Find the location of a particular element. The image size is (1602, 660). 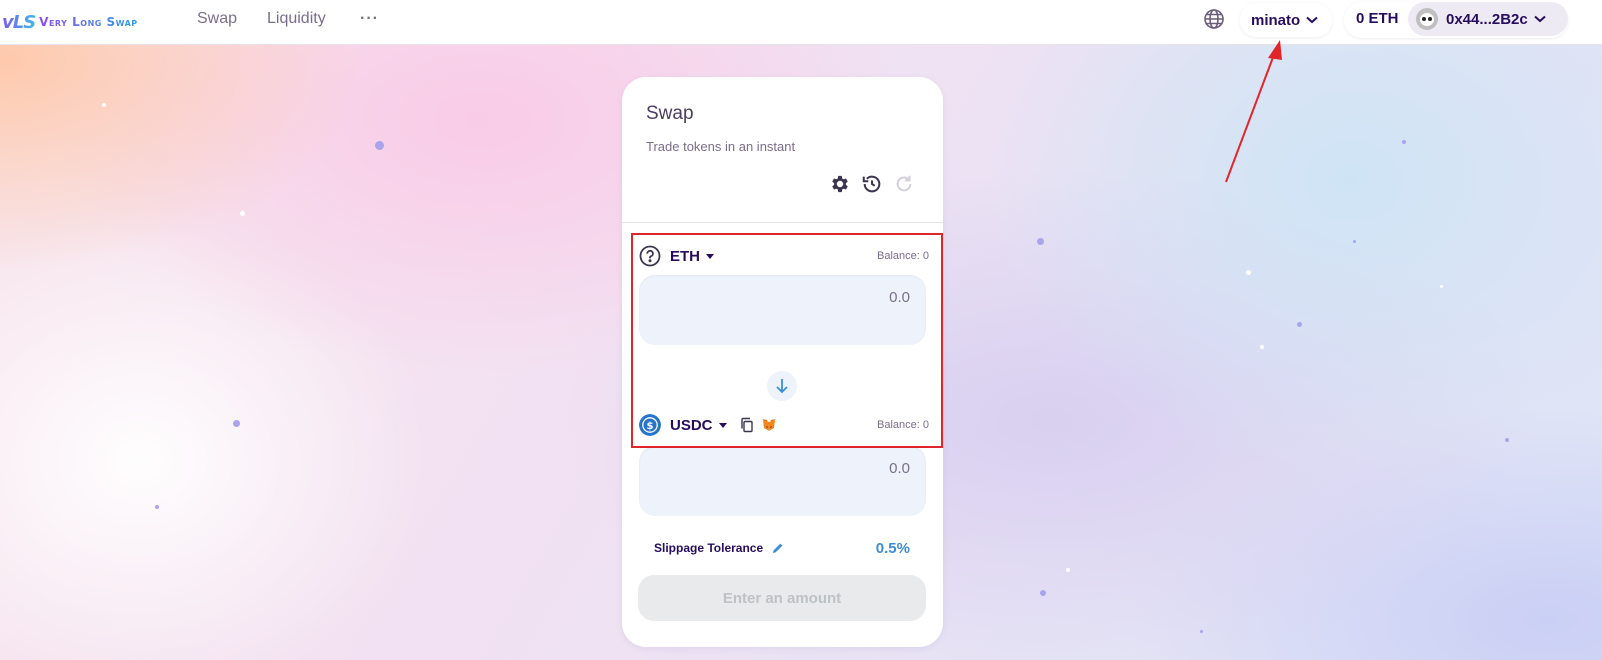

avatar is located at coordinates (1427, 19).